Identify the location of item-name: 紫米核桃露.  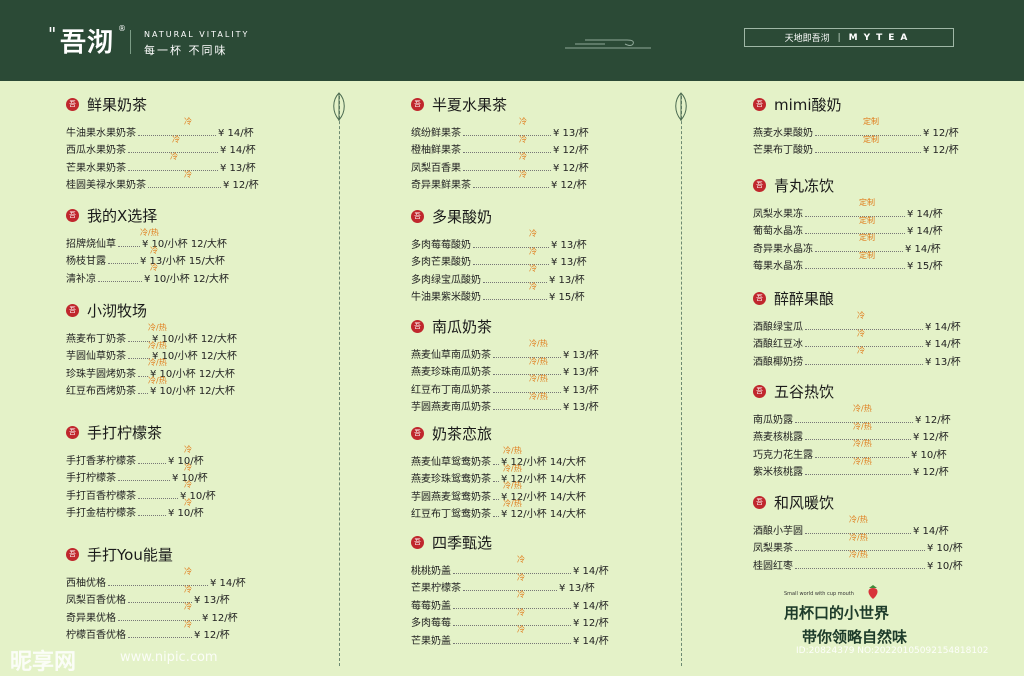
(778, 472).